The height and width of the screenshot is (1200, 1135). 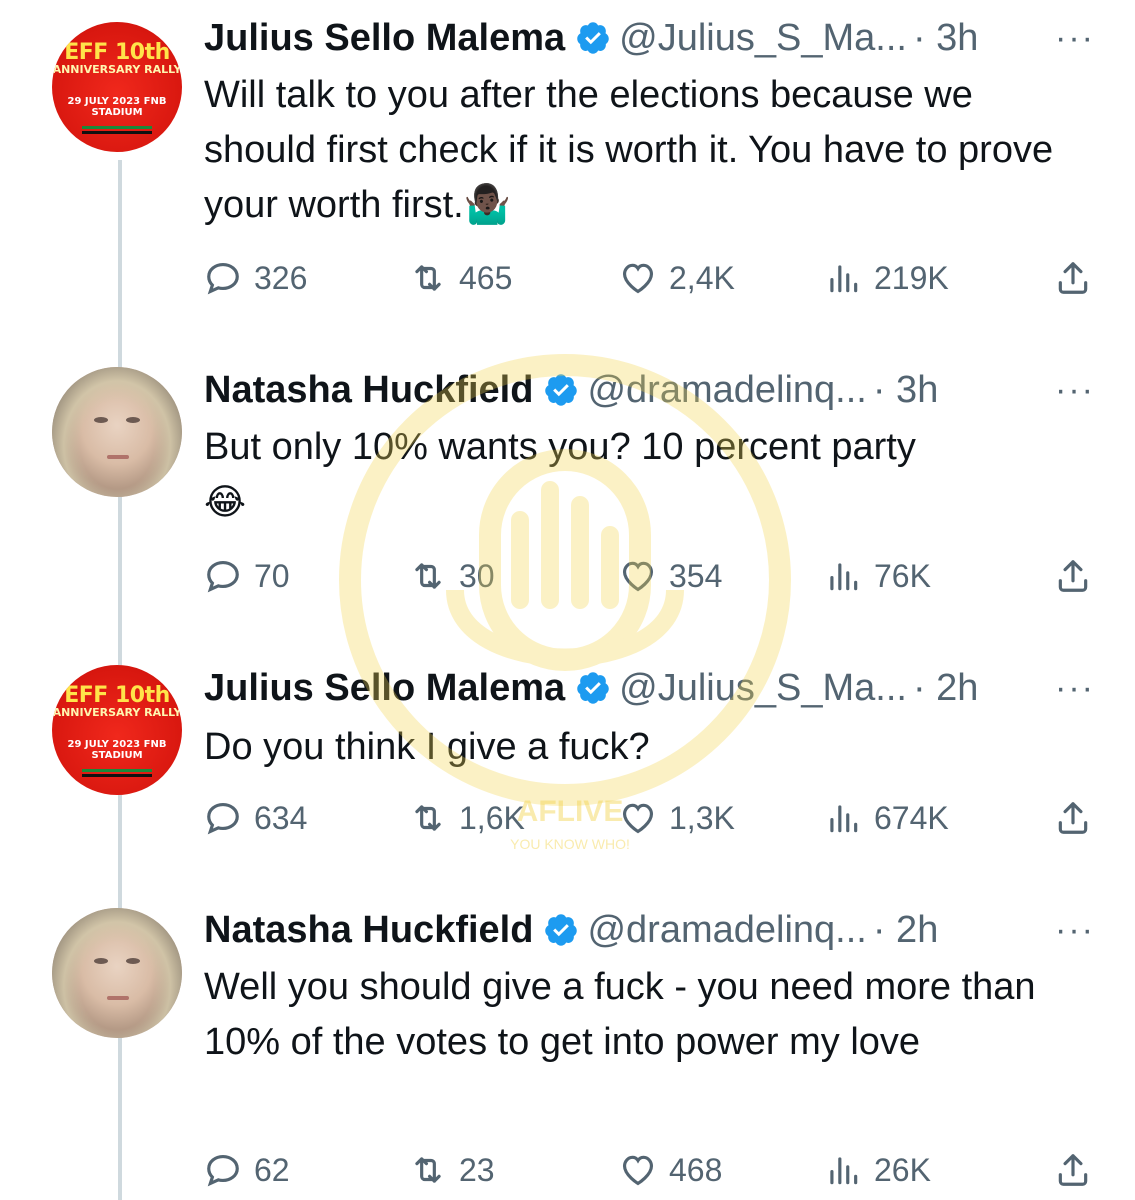 I want to click on verified-badge-icon, so click(x=561, y=930).